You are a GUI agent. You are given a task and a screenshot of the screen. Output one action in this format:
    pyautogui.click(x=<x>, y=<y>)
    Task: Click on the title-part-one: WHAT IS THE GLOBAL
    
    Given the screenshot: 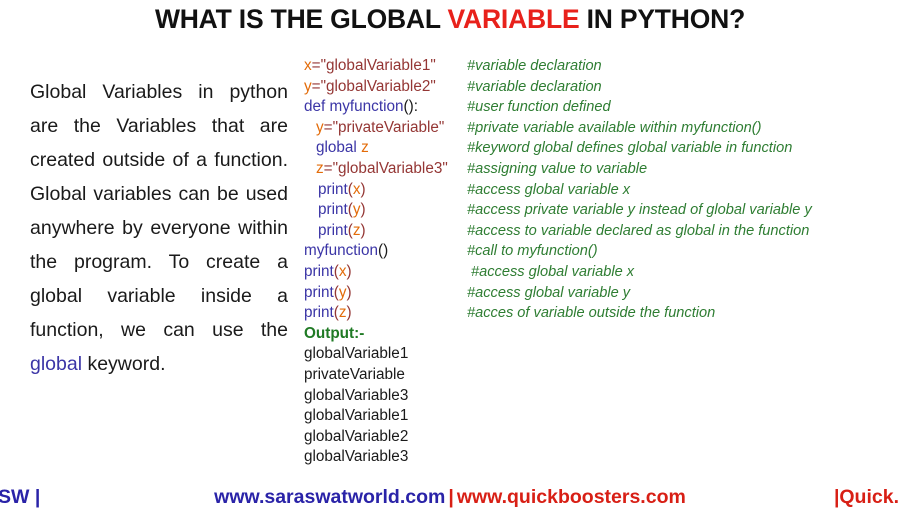 What is the action you would take?
    pyautogui.click(x=301, y=19)
    